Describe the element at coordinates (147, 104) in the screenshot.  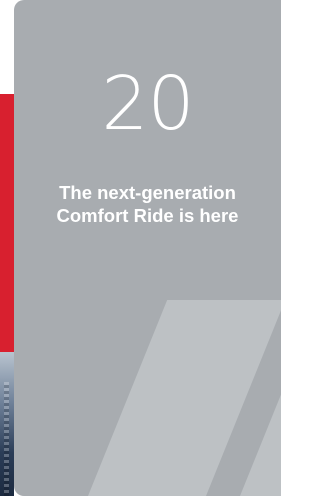
I see `card-number: 20` at that location.